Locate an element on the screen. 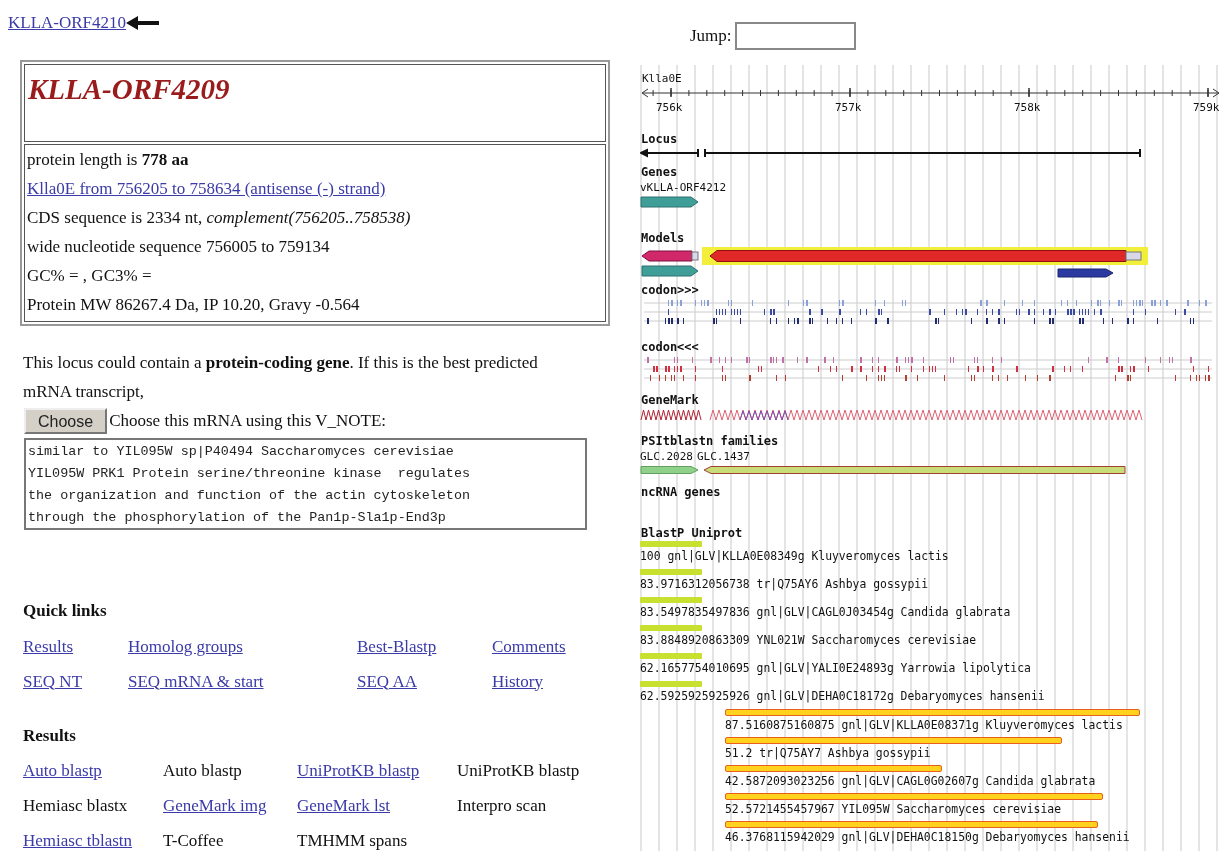  quick-link: SEQ NT is located at coordinates (53, 681).